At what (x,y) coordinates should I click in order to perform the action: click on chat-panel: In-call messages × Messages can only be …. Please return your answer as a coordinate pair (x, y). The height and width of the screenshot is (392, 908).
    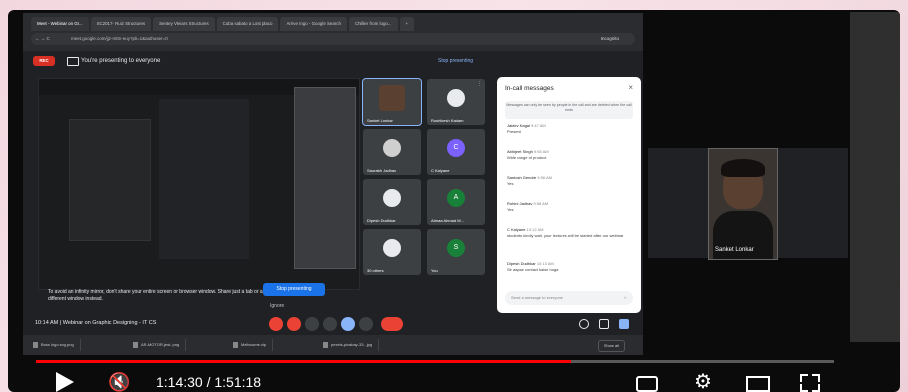
    Looking at the image, I should click on (569, 195).